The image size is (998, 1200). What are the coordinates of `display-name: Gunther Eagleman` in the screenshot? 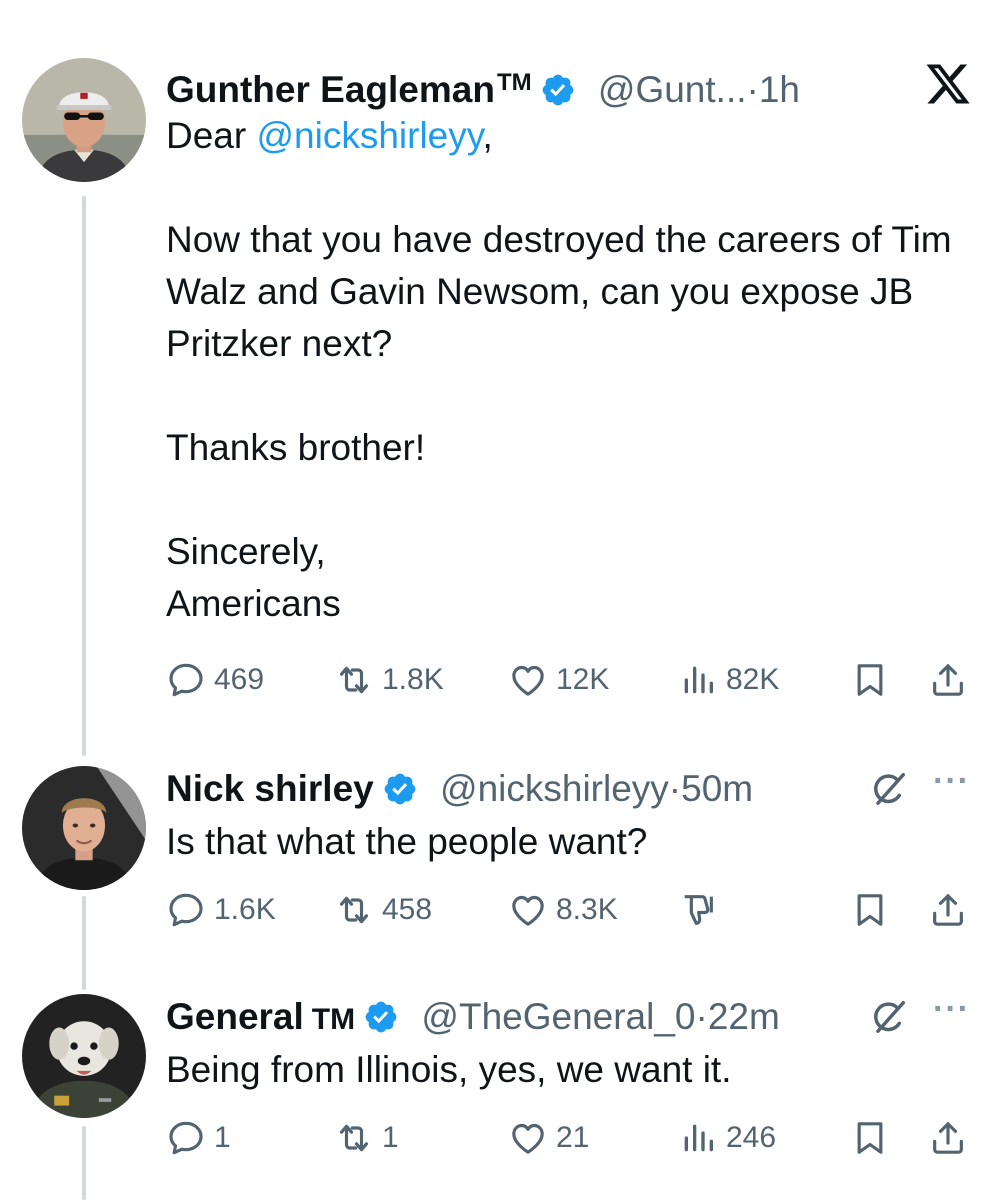 It's located at (330, 89).